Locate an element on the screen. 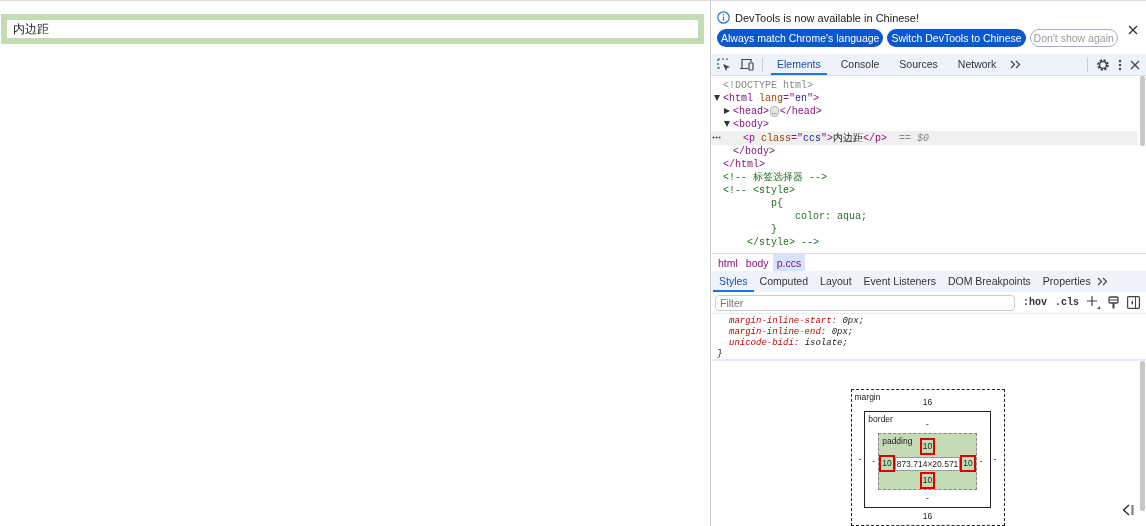 The height and width of the screenshot is (526, 1146). settings-icon is located at coordinates (1103, 64).